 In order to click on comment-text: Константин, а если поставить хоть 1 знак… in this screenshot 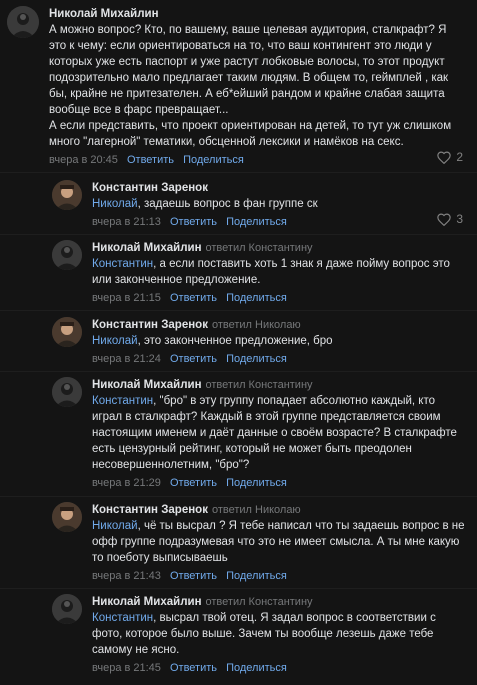, I will do `click(279, 272)`.